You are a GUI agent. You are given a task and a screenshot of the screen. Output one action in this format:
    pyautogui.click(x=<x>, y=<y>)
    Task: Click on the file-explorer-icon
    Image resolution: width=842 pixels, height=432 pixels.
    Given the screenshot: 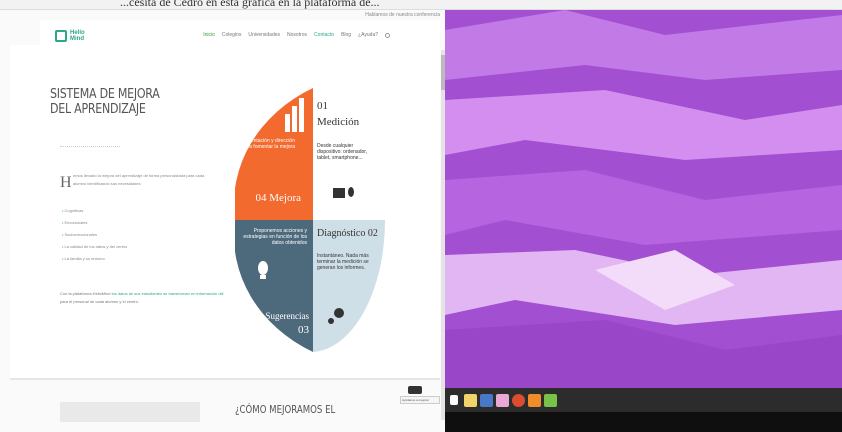 What is the action you would take?
    pyautogui.click(x=470, y=400)
    